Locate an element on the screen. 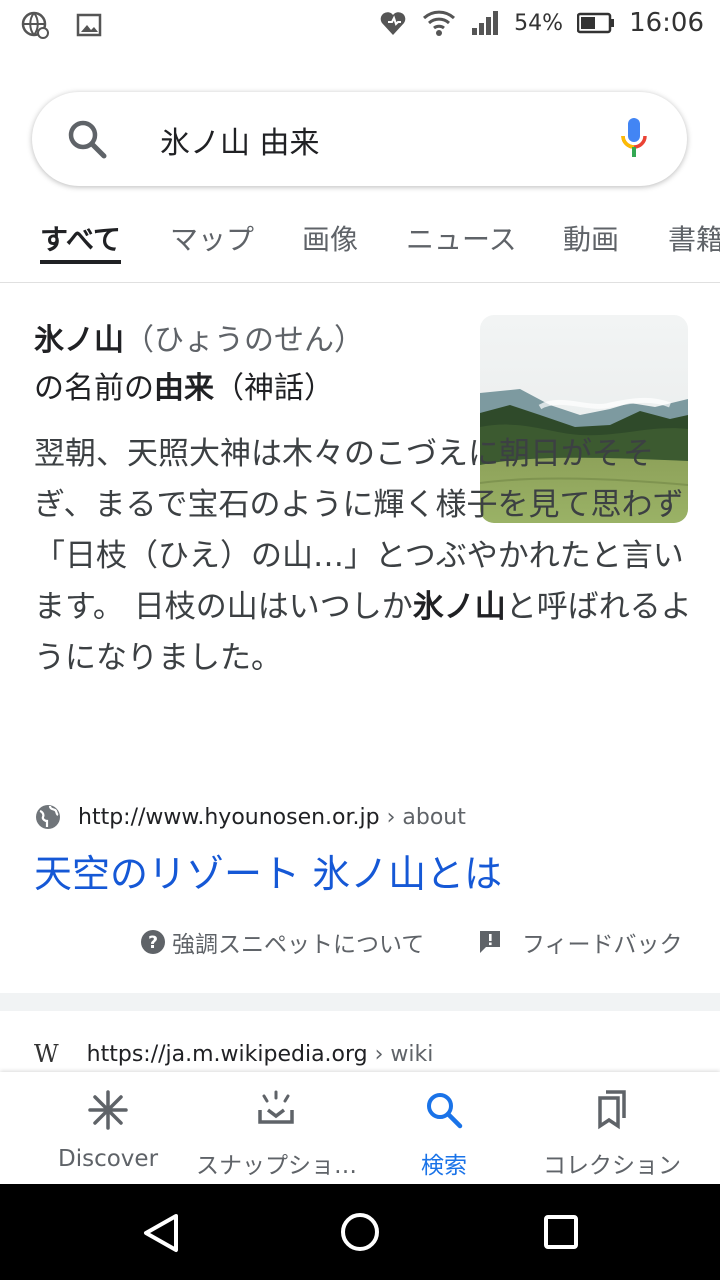 This screenshot has width=720, height=1280. nav-search-label: 検索 is located at coordinates (444, 1166).